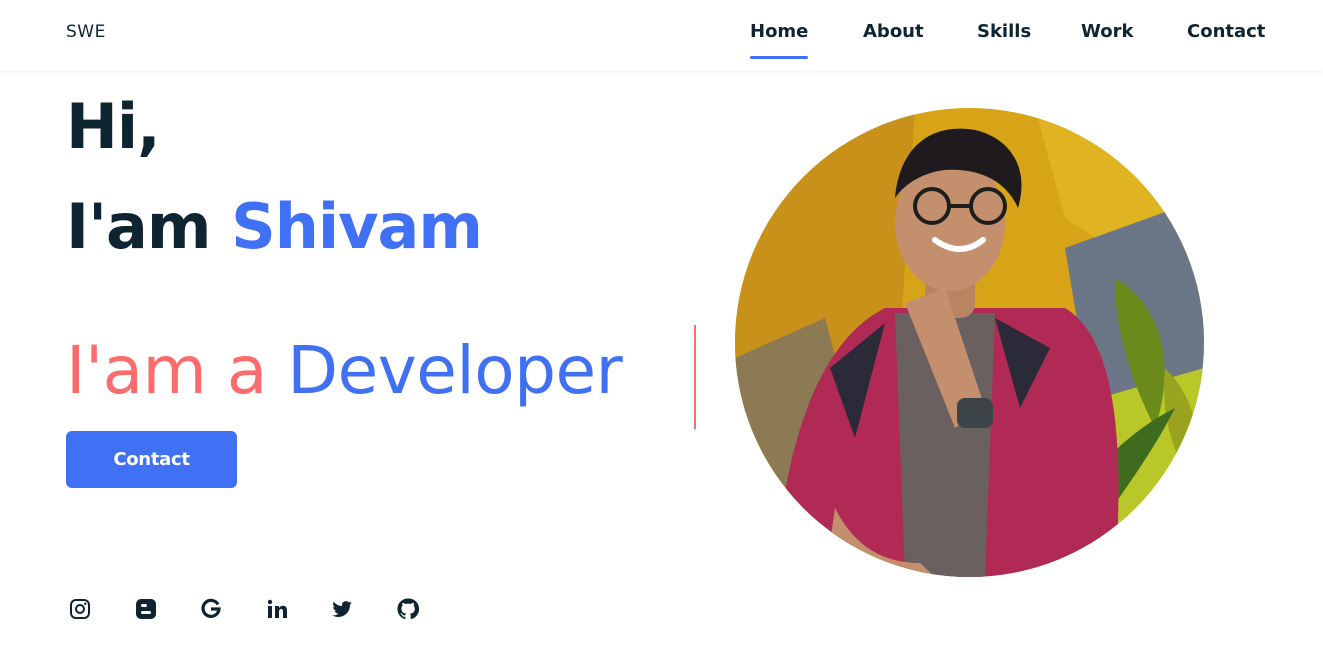 The width and height of the screenshot is (1323, 667). Describe the element at coordinates (357, 226) in the screenshot. I see `hero-name: Shivam` at that location.